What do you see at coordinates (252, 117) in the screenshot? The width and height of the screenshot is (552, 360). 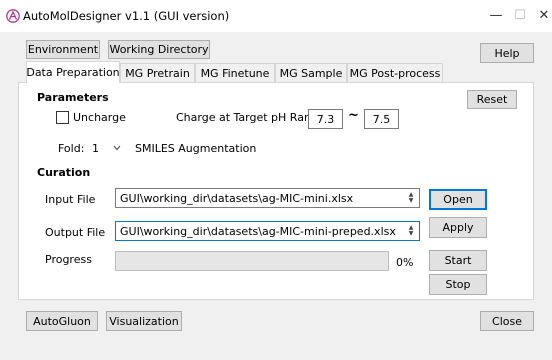 I see `ph-range-label: Charge at Target pH Range:` at bounding box center [252, 117].